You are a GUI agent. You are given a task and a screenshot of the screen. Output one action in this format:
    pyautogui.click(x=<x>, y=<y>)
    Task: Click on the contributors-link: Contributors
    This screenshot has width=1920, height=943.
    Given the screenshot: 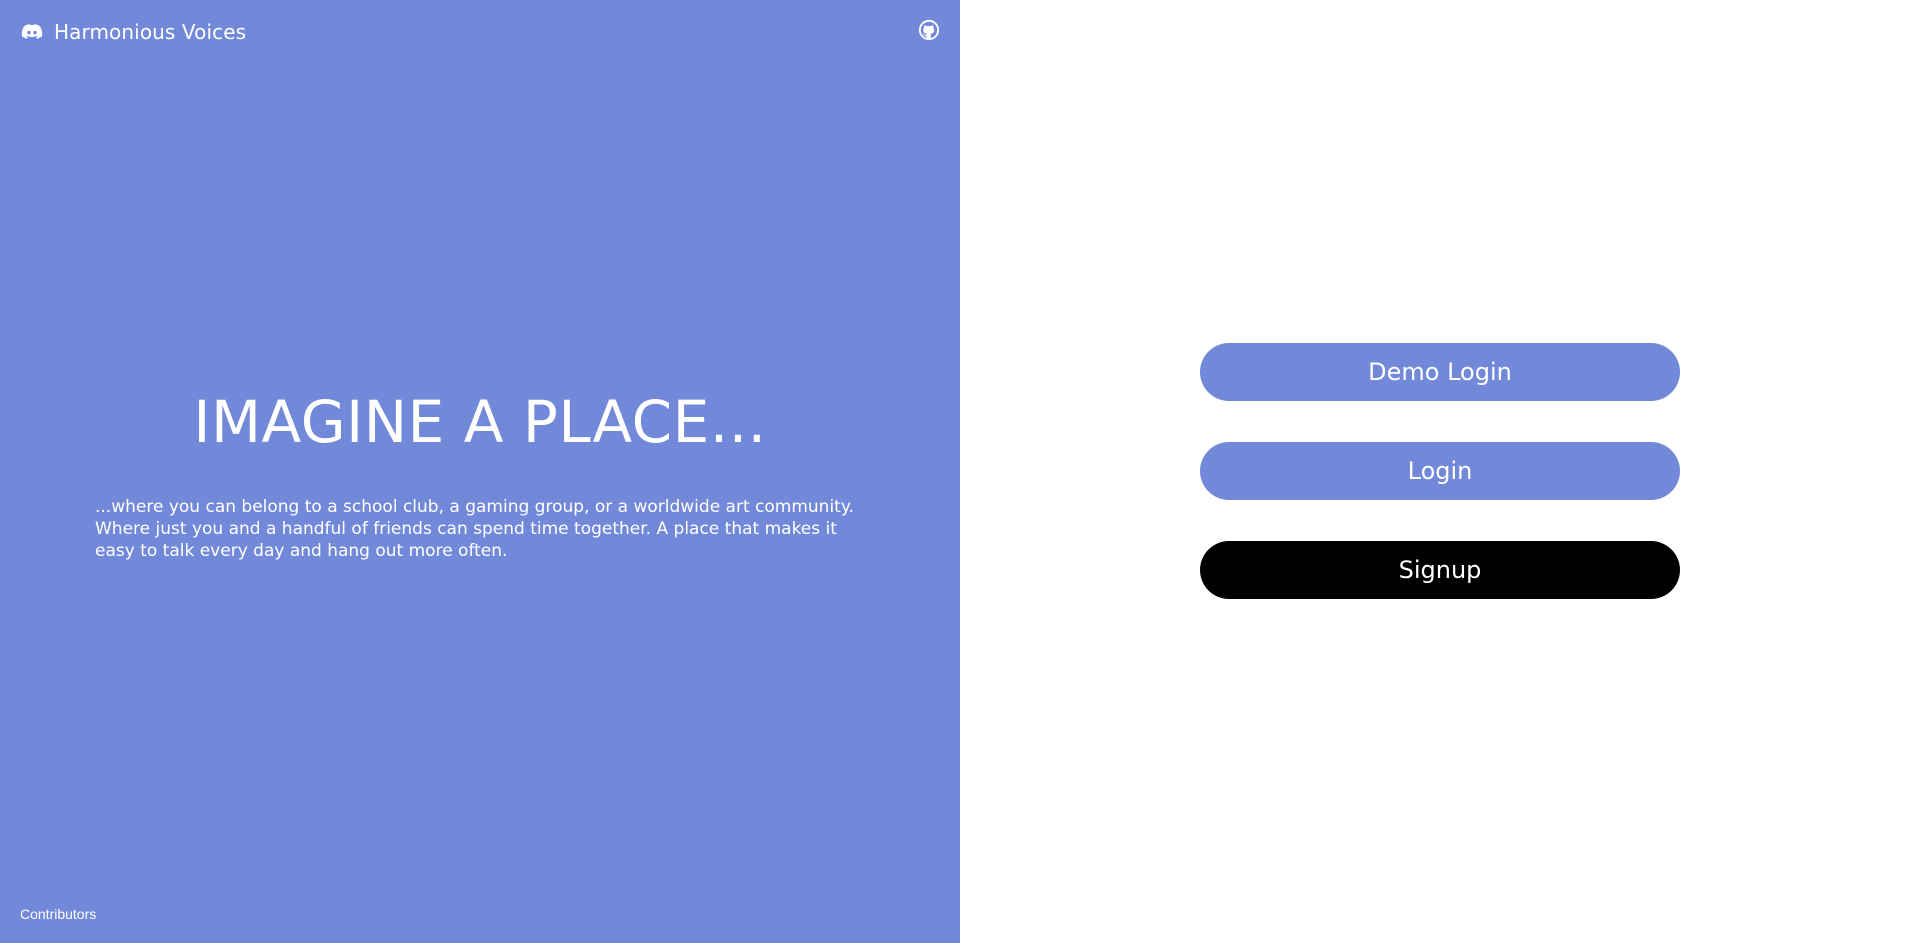 What is the action you would take?
    pyautogui.click(x=58, y=914)
    